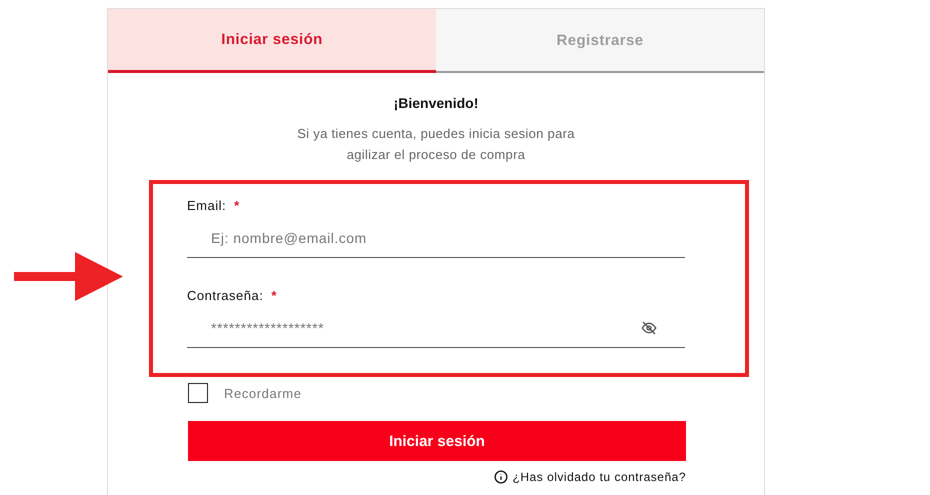 Image resolution: width=930 pixels, height=495 pixels. Describe the element at coordinates (225, 295) in the screenshot. I see `field-label: Contraseña:` at that location.